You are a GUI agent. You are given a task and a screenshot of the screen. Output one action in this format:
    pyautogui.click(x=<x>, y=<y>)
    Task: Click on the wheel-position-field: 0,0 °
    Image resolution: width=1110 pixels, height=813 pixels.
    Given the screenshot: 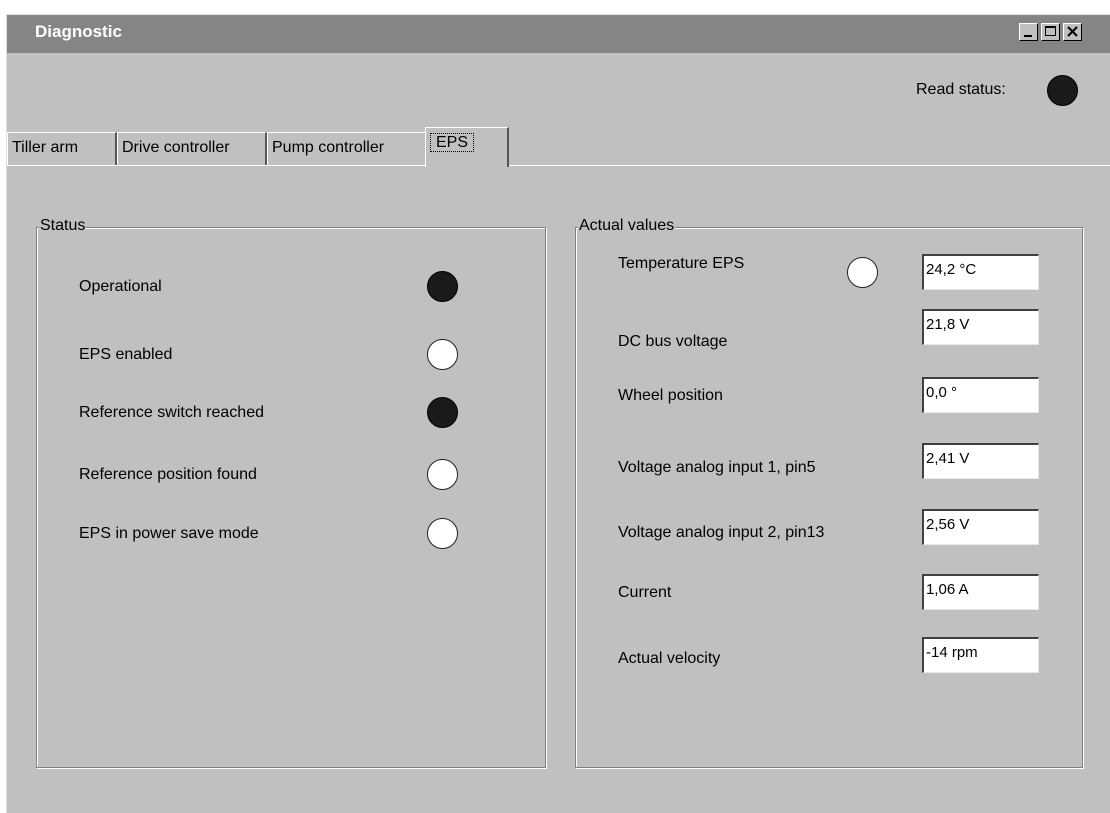 What is the action you would take?
    pyautogui.click(x=980, y=395)
    